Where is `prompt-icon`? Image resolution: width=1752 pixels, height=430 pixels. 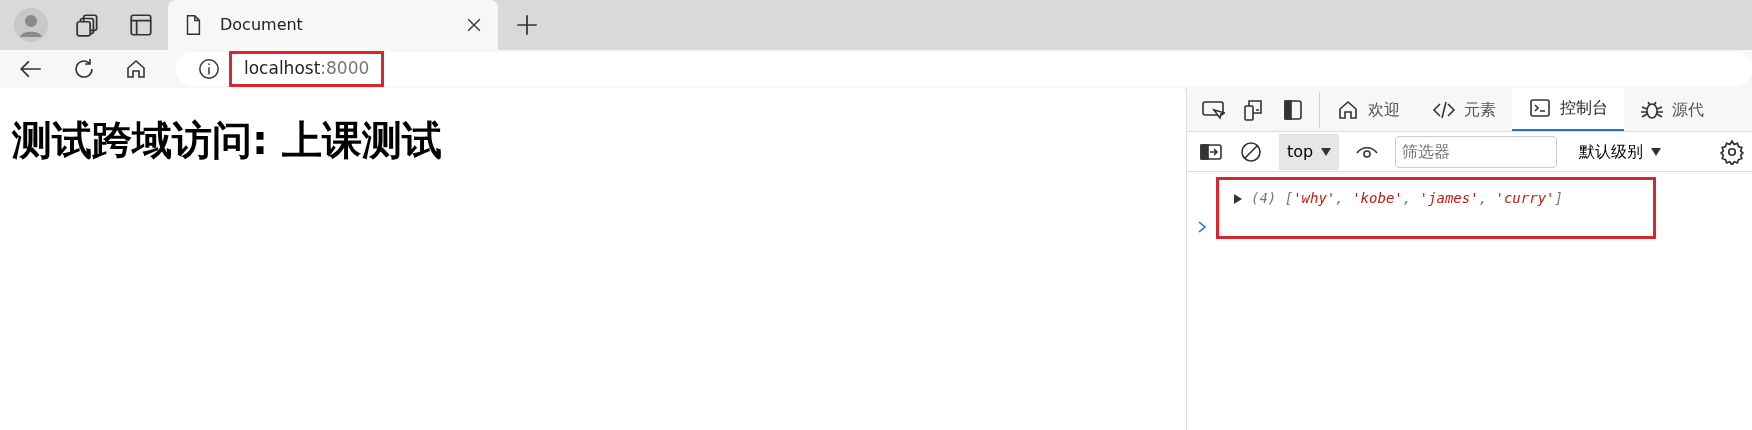
prompt-icon is located at coordinates (1202, 227).